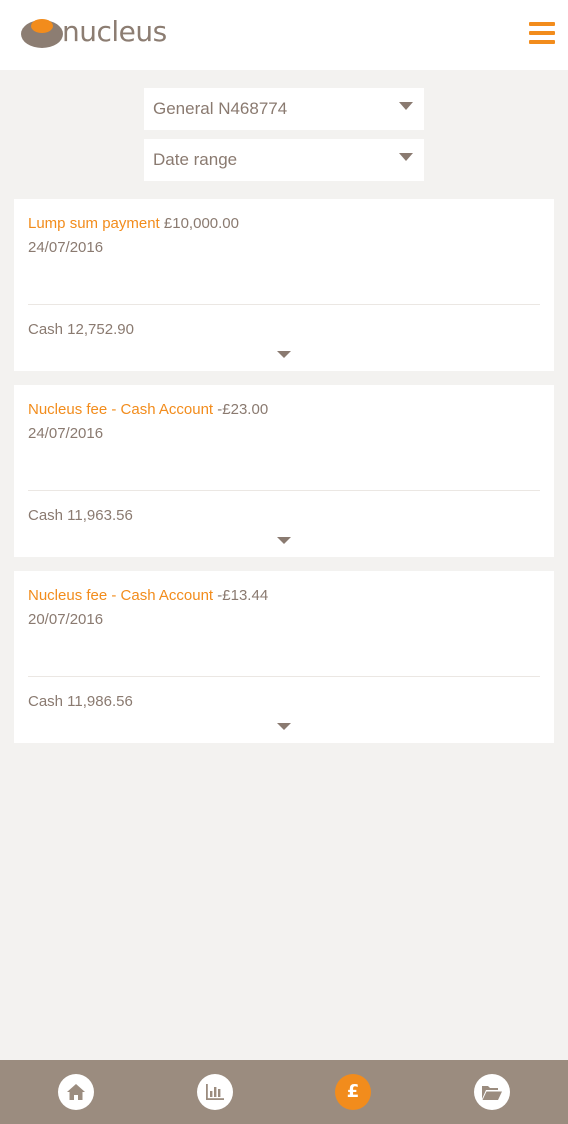 This screenshot has height=1124, width=568. What do you see at coordinates (66, 619) in the screenshot?
I see `transaction-date: 20/07/2016` at bounding box center [66, 619].